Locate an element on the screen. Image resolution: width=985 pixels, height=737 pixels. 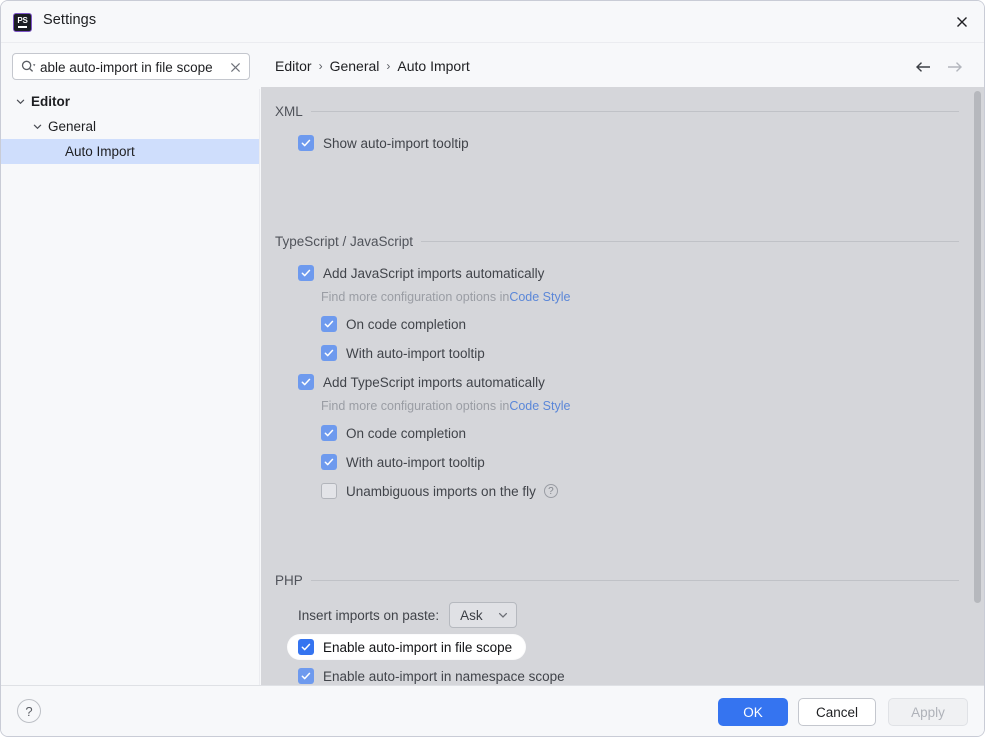
sidebar-item-editor: Editor is located at coordinates (130, 101).